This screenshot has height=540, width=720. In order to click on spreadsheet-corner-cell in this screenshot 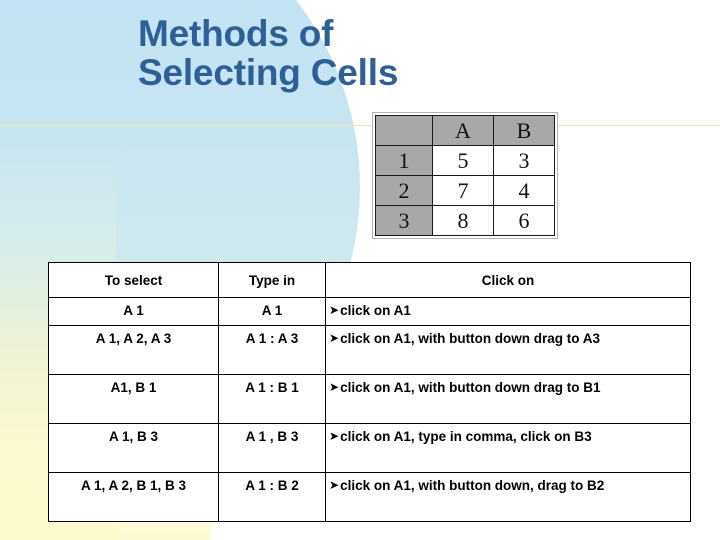, I will do `click(404, 130)`.